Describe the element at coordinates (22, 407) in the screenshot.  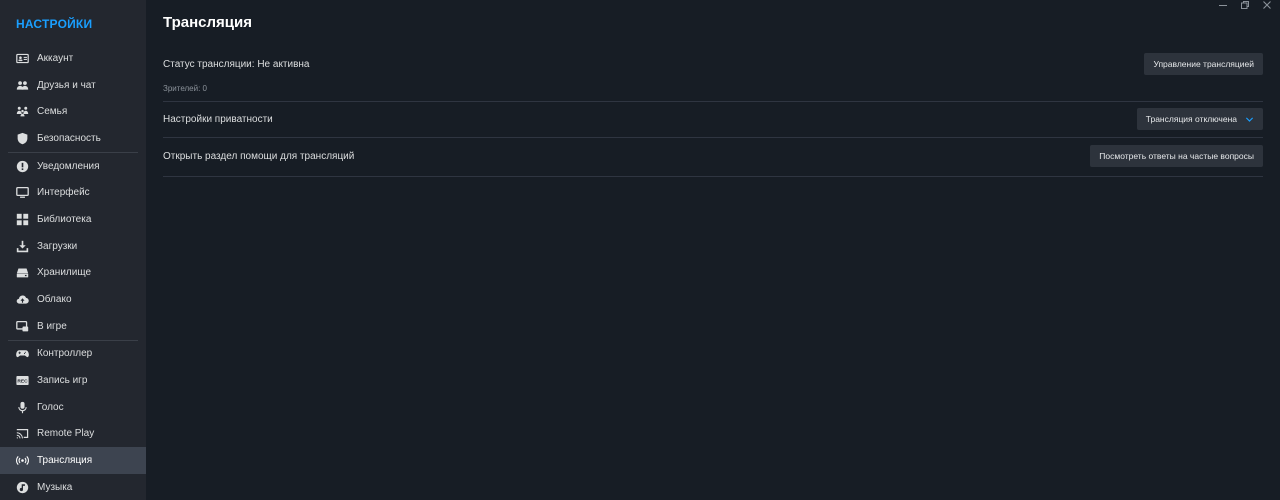
I see `microphone-icon` at that location.